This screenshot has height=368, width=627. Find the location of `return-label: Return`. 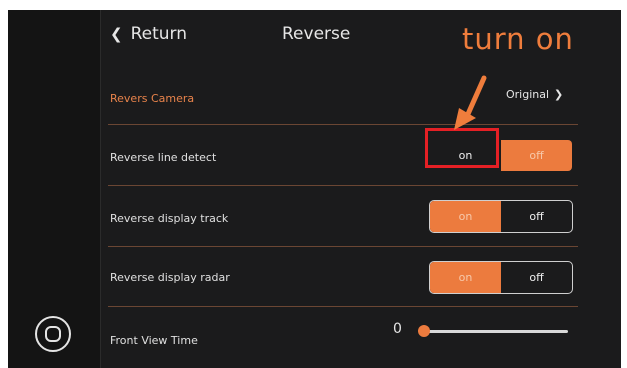

return-label: Return is located at coordinates (158, 34).